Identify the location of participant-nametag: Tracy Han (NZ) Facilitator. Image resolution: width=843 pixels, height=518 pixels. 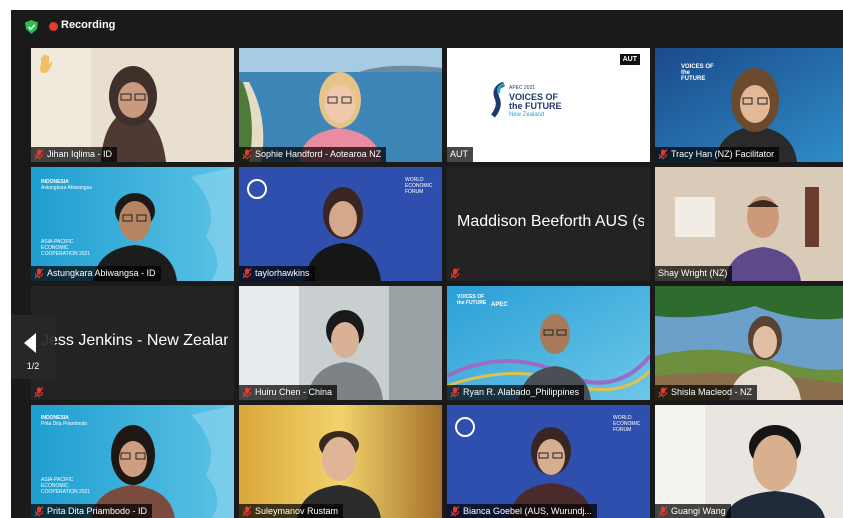
(717, 154).